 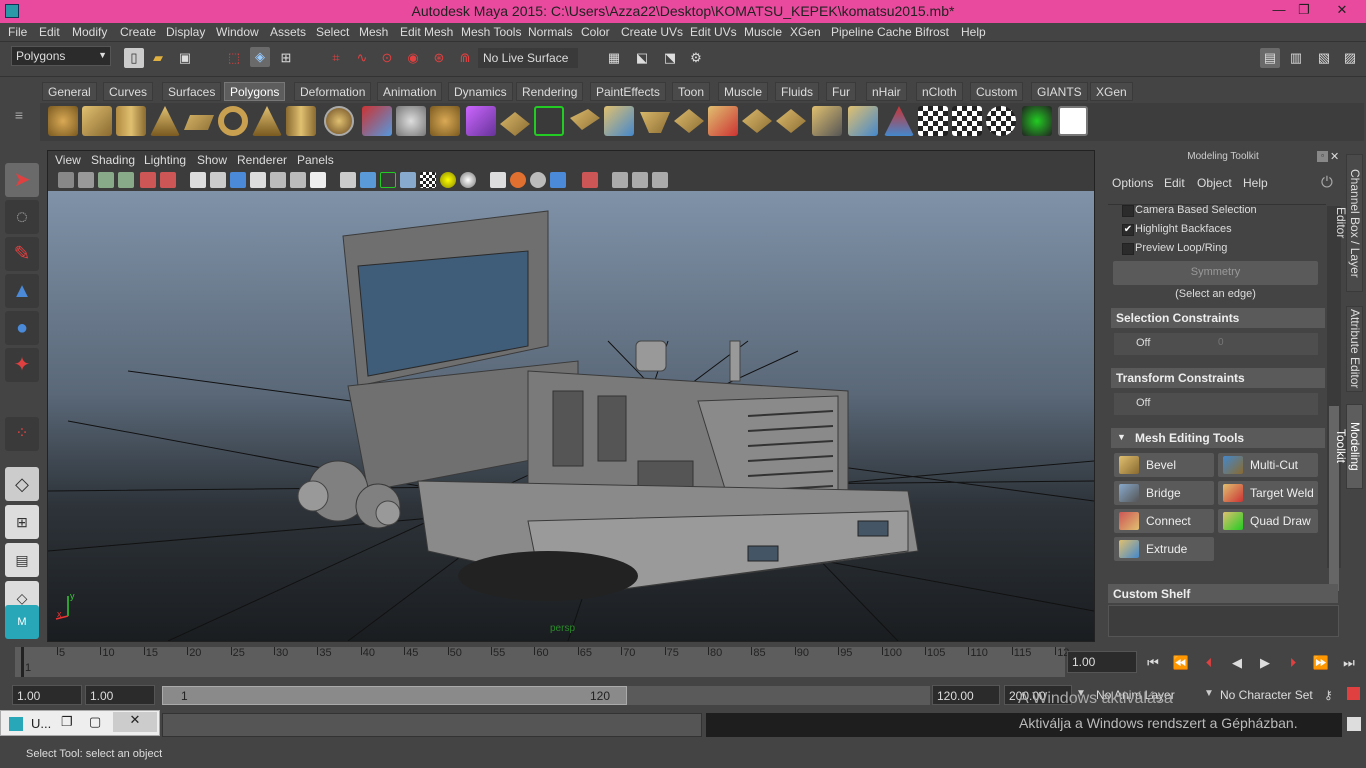 What do you see at coordinates (1255, 183) in the screenshot?
I see `toolkit-menu-help: Help` at bounding box center [1255, 183].